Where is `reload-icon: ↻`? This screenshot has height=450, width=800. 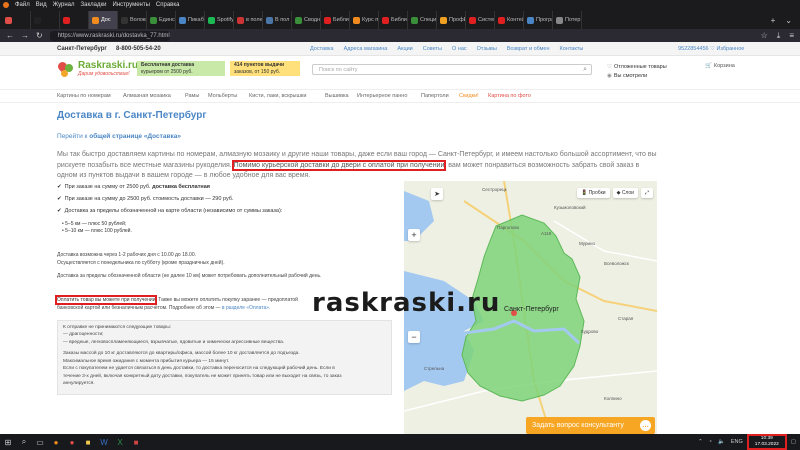
reload-icon: ↻ is located at coordinates (39, 35).